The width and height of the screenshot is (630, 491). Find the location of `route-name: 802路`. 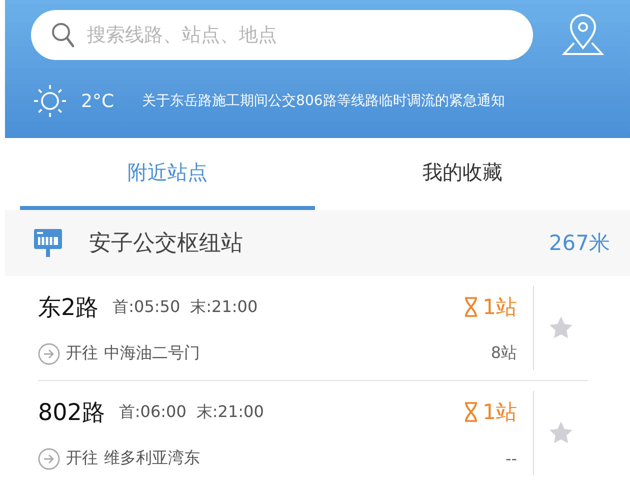

route-name: 802路 is located at coordinates (71, 412).